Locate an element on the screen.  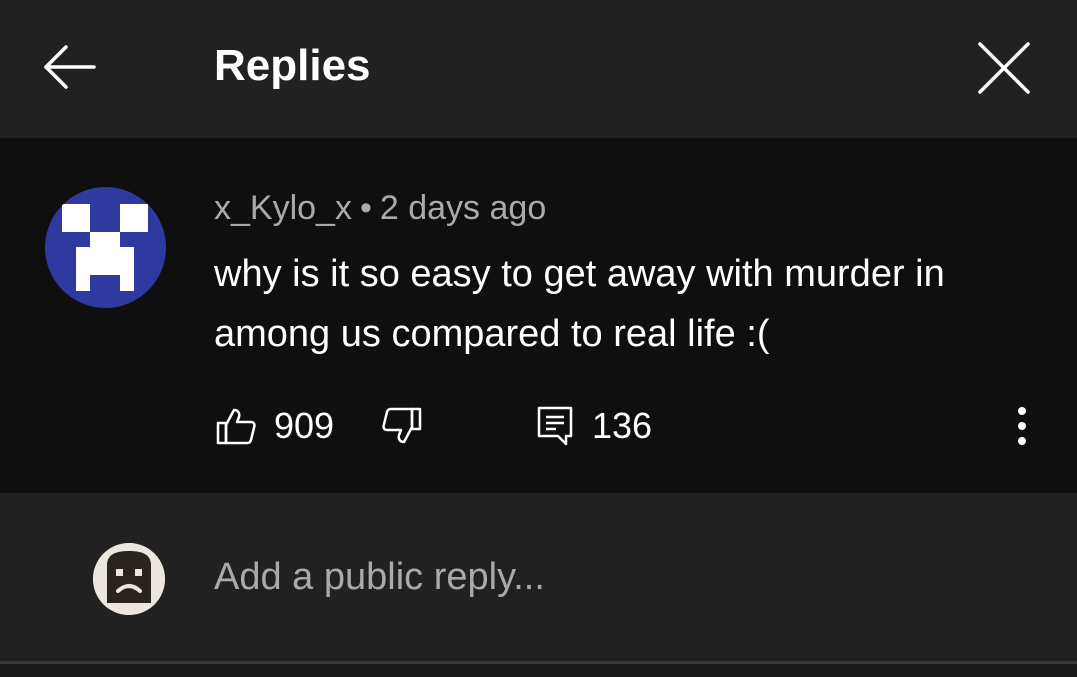
reply-count-button: 136 is located at coordinates (594, 426).